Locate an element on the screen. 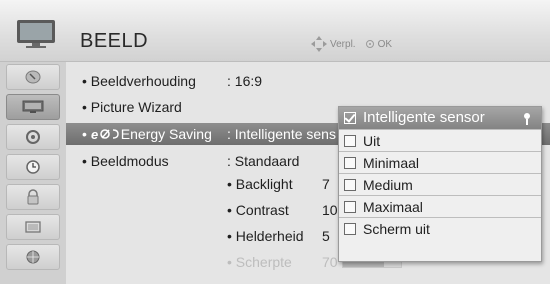 The width and height of the screenshot is (550, 284). sensor-pin-icon is located at coordinates (527, 119).